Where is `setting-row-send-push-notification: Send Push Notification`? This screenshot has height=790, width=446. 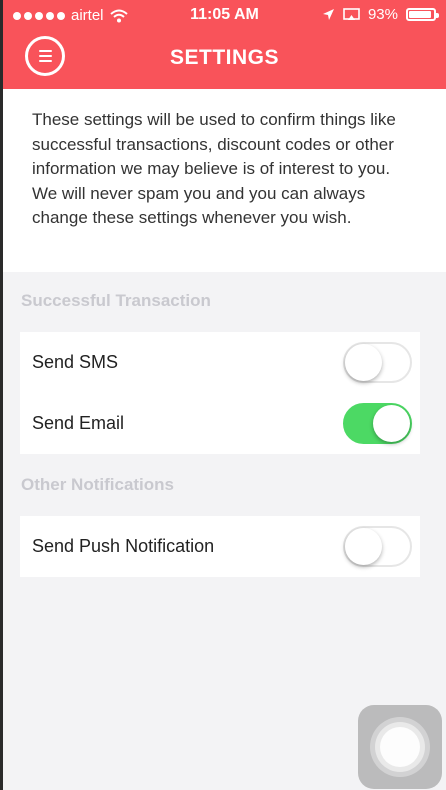
setting-row-send-push-notification: Send Push Notification is located at coordinates (220, 546).